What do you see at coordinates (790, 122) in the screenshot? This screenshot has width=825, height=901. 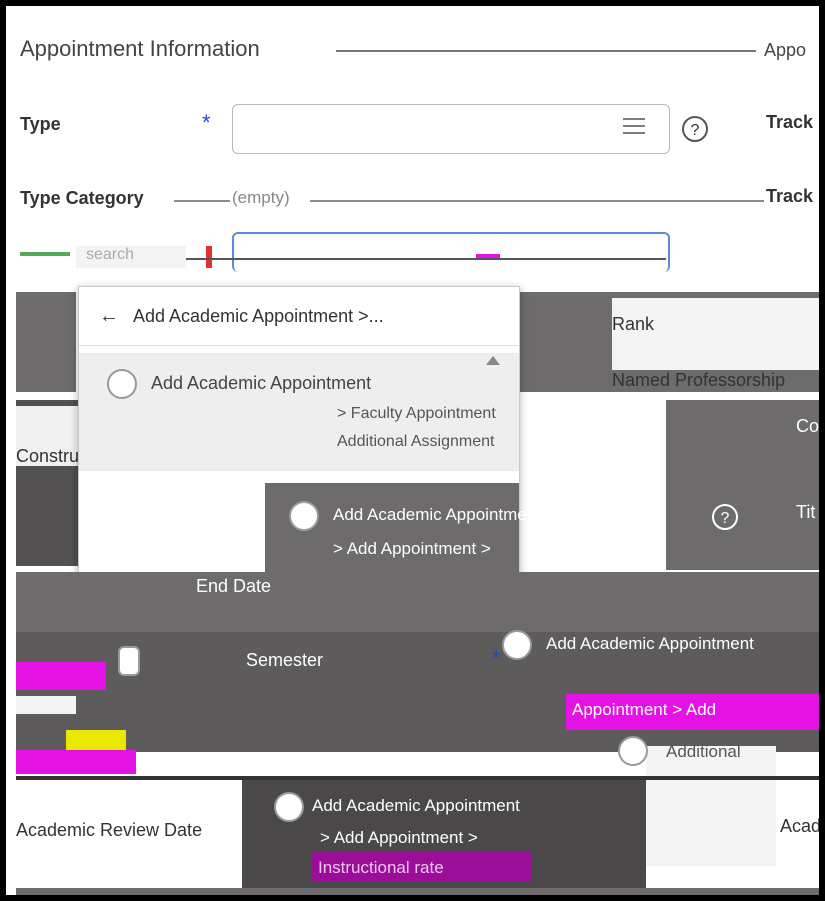 I see `track-label: Track` at bounding box center [790, 122].